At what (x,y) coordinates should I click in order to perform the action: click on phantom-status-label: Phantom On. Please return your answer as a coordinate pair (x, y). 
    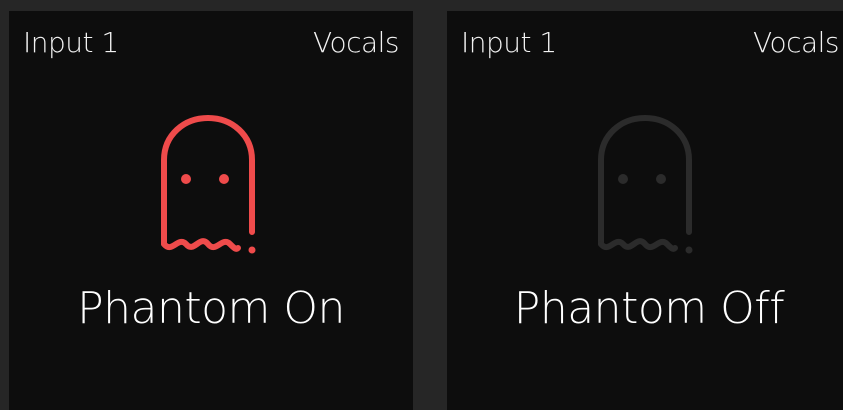
    Looking at the image, I should click on (211, 308).